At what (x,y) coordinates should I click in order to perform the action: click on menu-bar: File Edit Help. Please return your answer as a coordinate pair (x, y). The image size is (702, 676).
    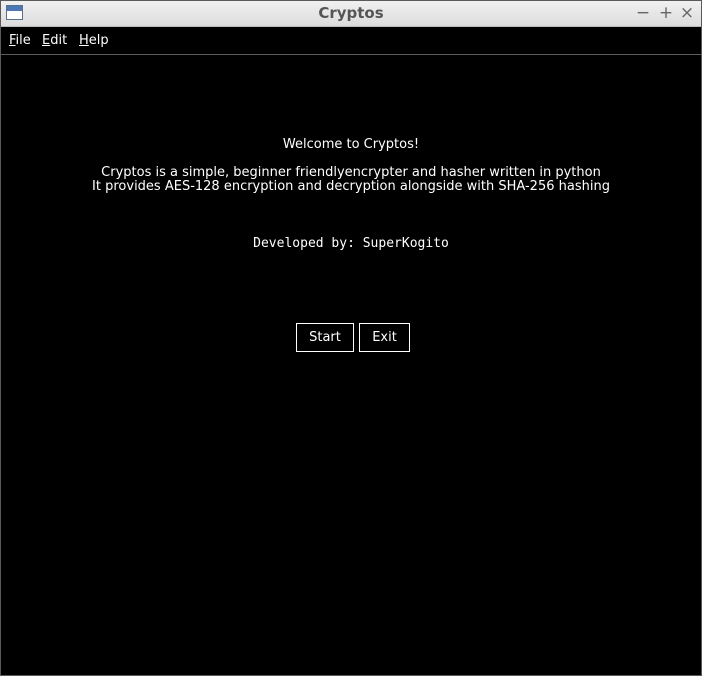
    Looking at the image, I should click on (351, 41).